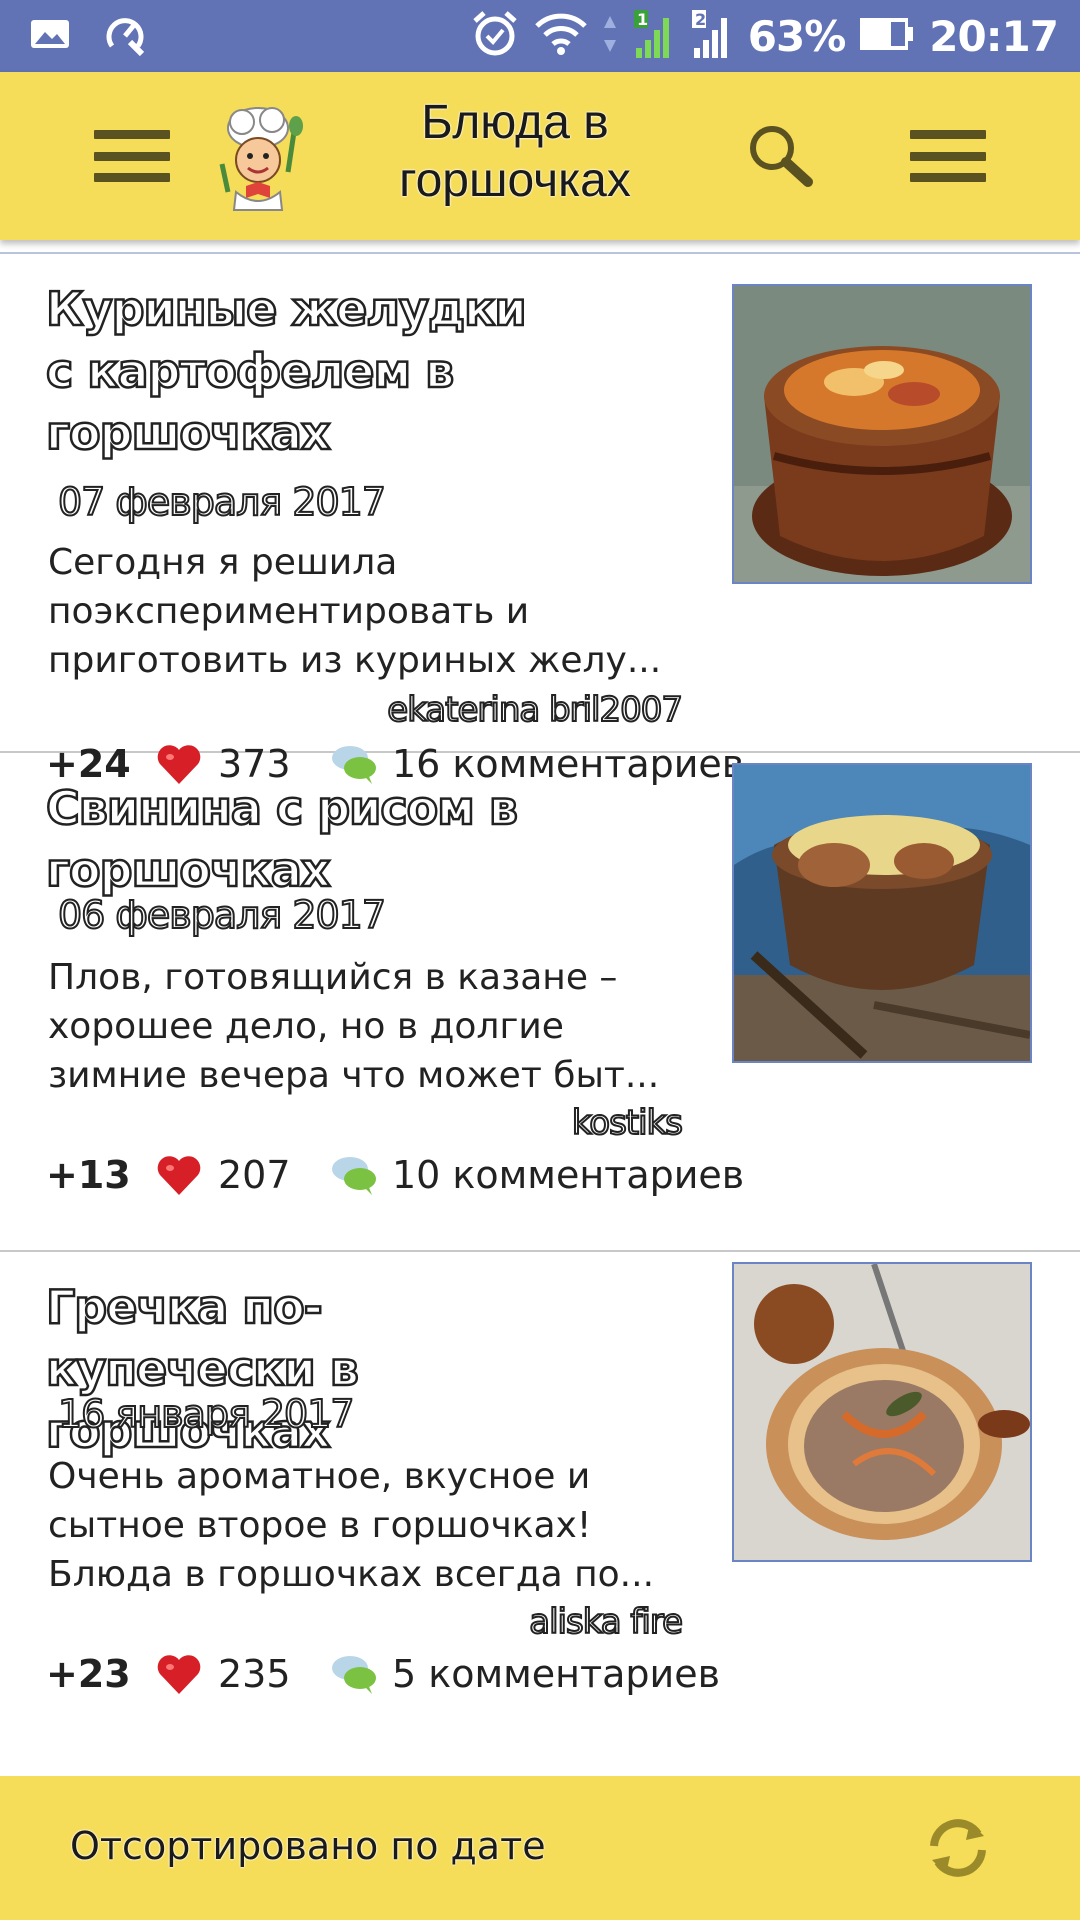 This screenshot has width=1080, height=1920. Describe the element at coordinates (308, 1846) in the screenshot. I see `sort-label: Отсортировано по дате` at that location.